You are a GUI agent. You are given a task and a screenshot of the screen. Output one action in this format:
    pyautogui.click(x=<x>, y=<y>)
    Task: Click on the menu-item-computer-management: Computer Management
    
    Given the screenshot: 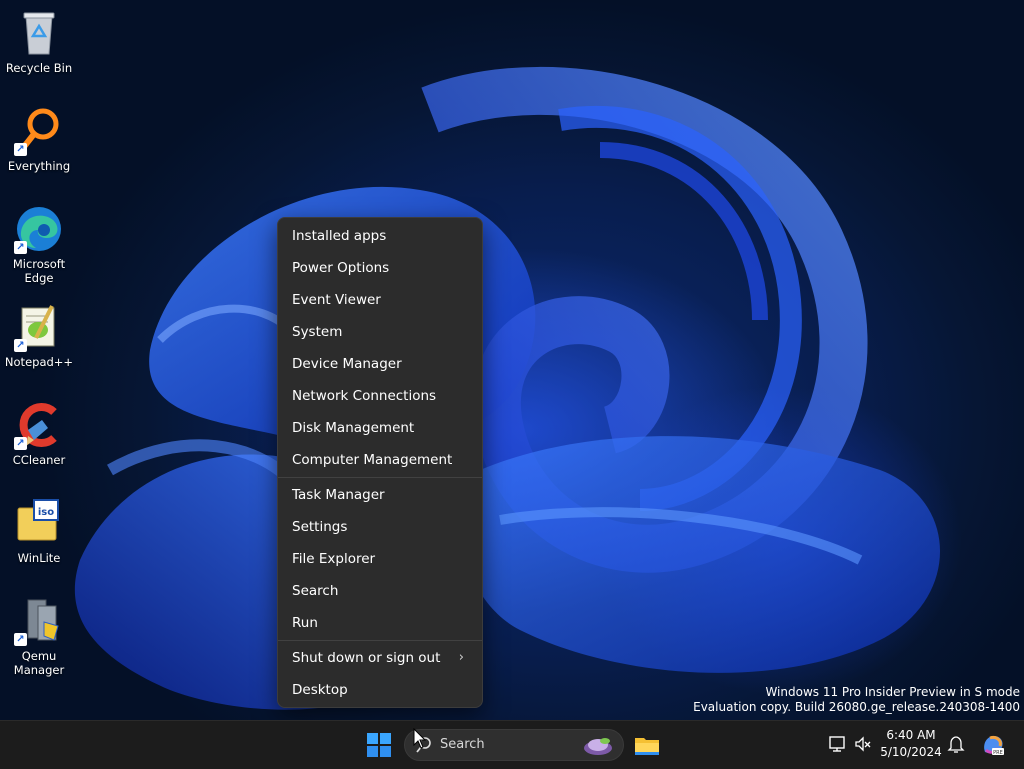 What is the action you would take?
    pyautogui.click(x=380, y=460)
    